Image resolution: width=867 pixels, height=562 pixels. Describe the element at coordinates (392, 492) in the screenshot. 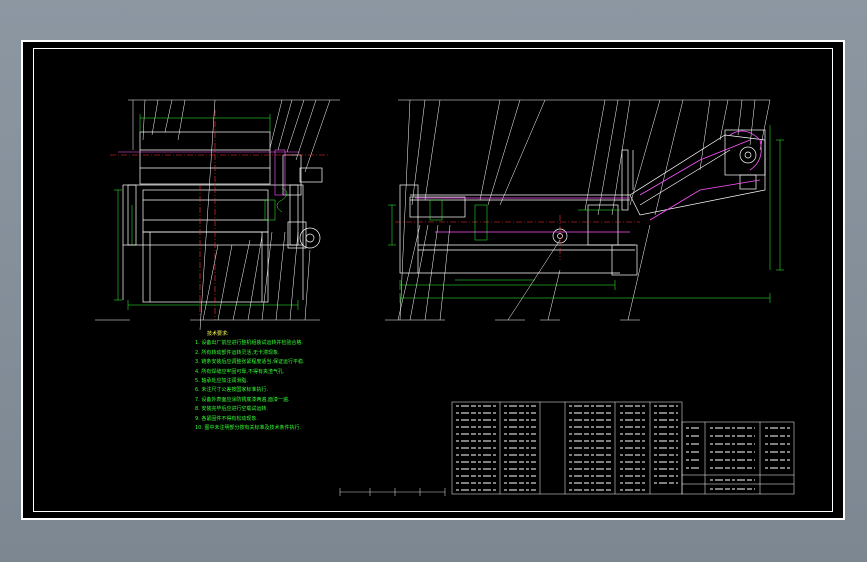

I see `scale-bar` at that location.